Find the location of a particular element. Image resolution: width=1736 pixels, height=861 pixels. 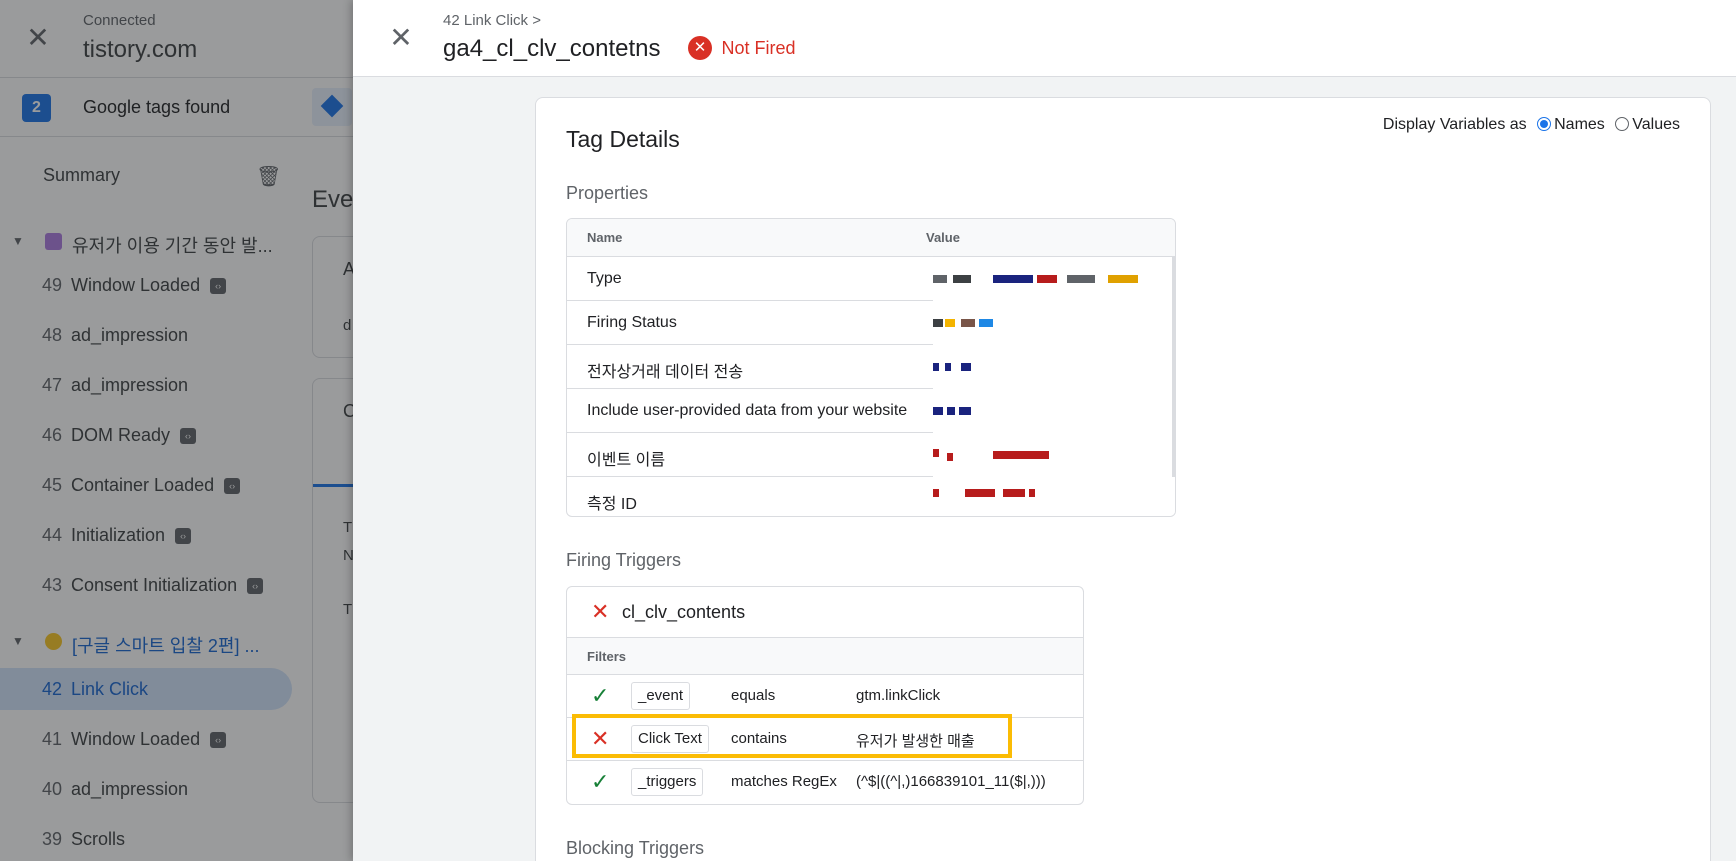

display-variables-toggle: Display Variables as Names Values is located at coordinates (1531, 125).